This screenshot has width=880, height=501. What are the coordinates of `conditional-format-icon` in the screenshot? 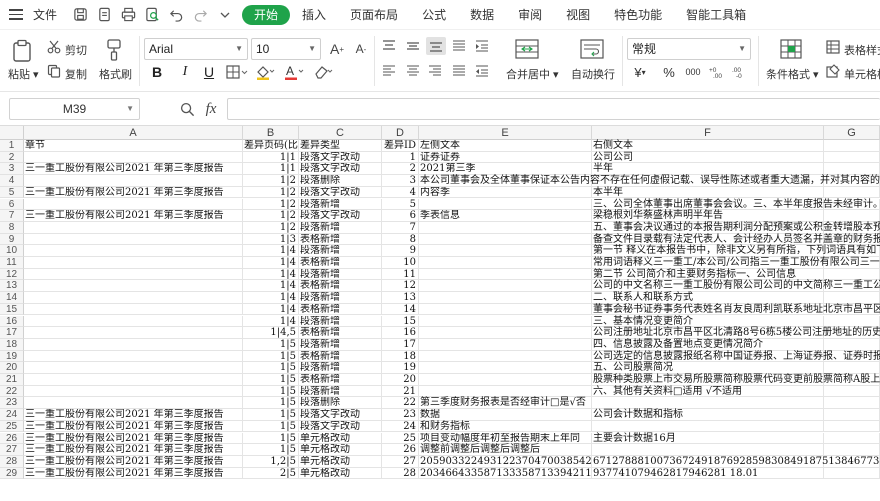 It's located at (791, 49).